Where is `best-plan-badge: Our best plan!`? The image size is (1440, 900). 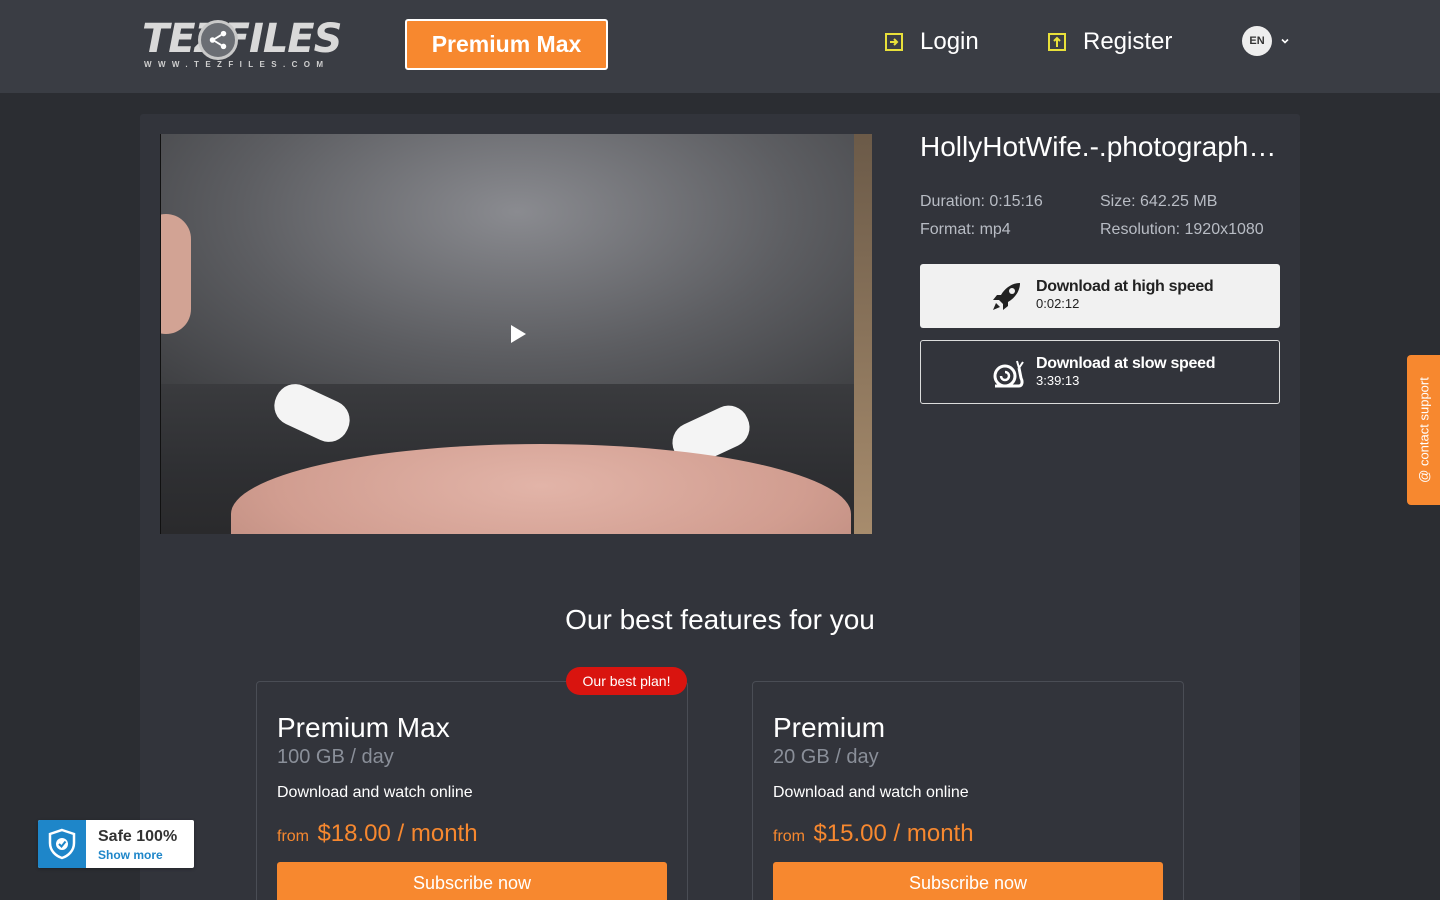 best-plan-badge: Our best plan! is located at coordinates (626, 681).